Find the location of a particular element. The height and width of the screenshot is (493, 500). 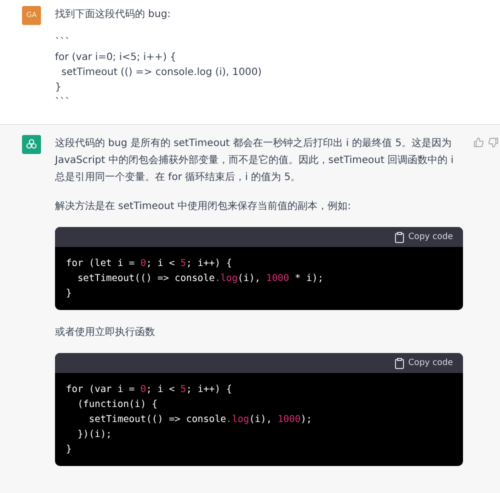

code-text-line: setTimeout (() => console.log (i), 1000) is located at coordinates (161, 73).